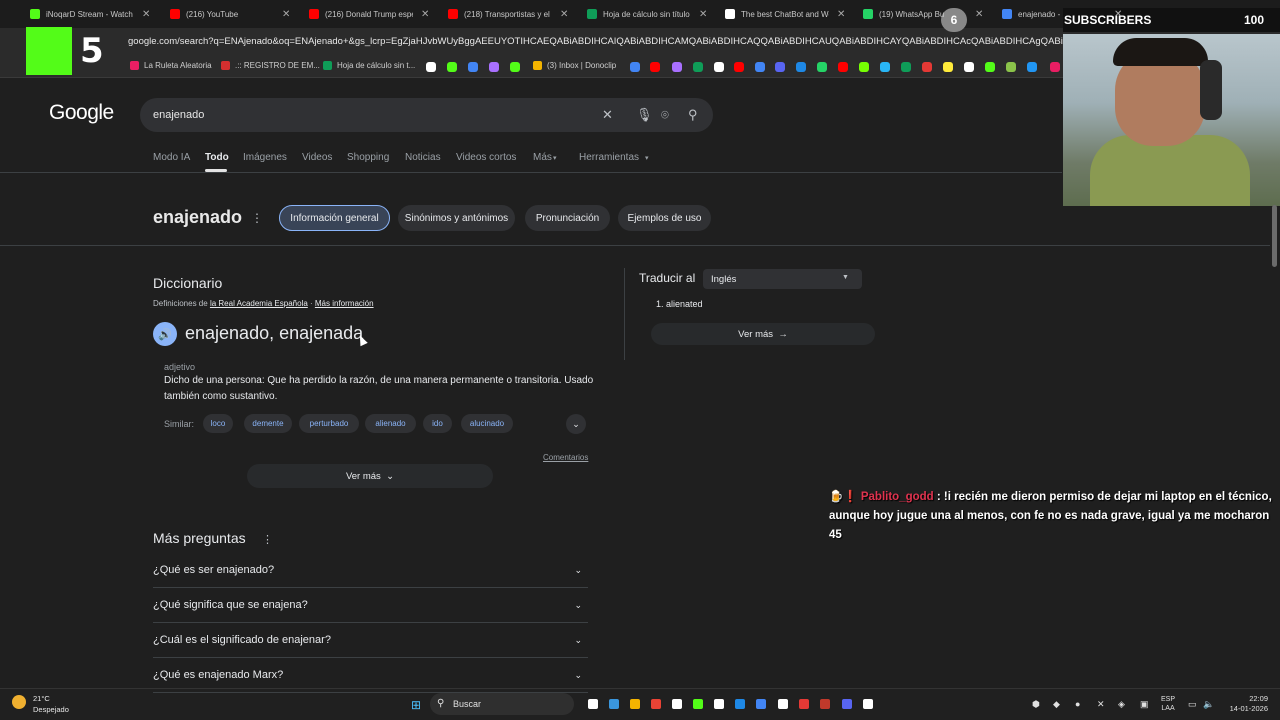 Image resolution: width=1280 pixels, height=720 pixels. What do you see at coordinates (370, 570) in the screenshot?
I see `question-row: ¿Qué es ser enajenado? ⌄` at bounding box center [370, 570].